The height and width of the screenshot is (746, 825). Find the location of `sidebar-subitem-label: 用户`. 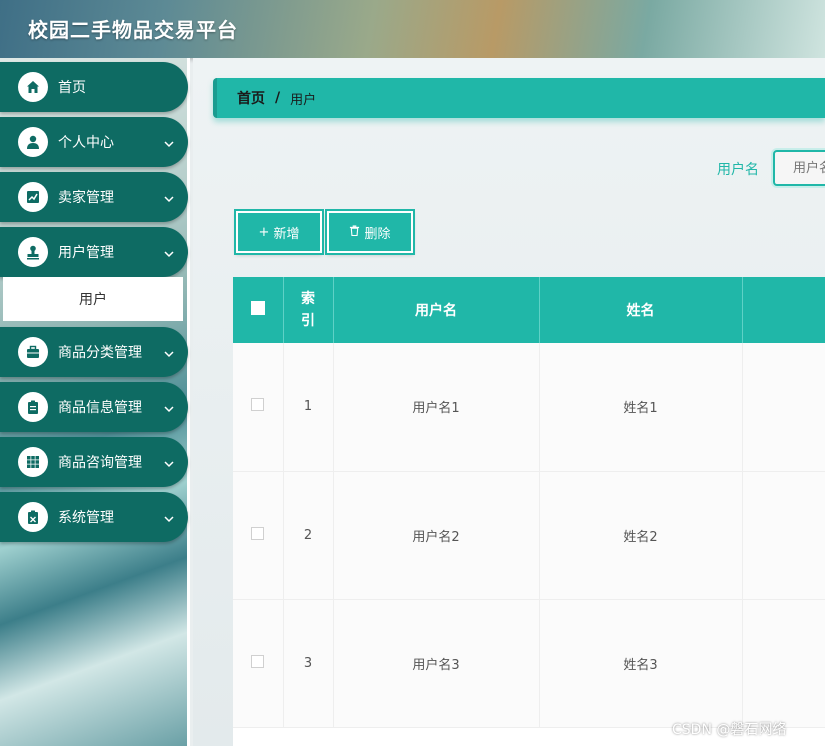

sidebar-subitem-label: 用户 is located at coordinates (93, 300).